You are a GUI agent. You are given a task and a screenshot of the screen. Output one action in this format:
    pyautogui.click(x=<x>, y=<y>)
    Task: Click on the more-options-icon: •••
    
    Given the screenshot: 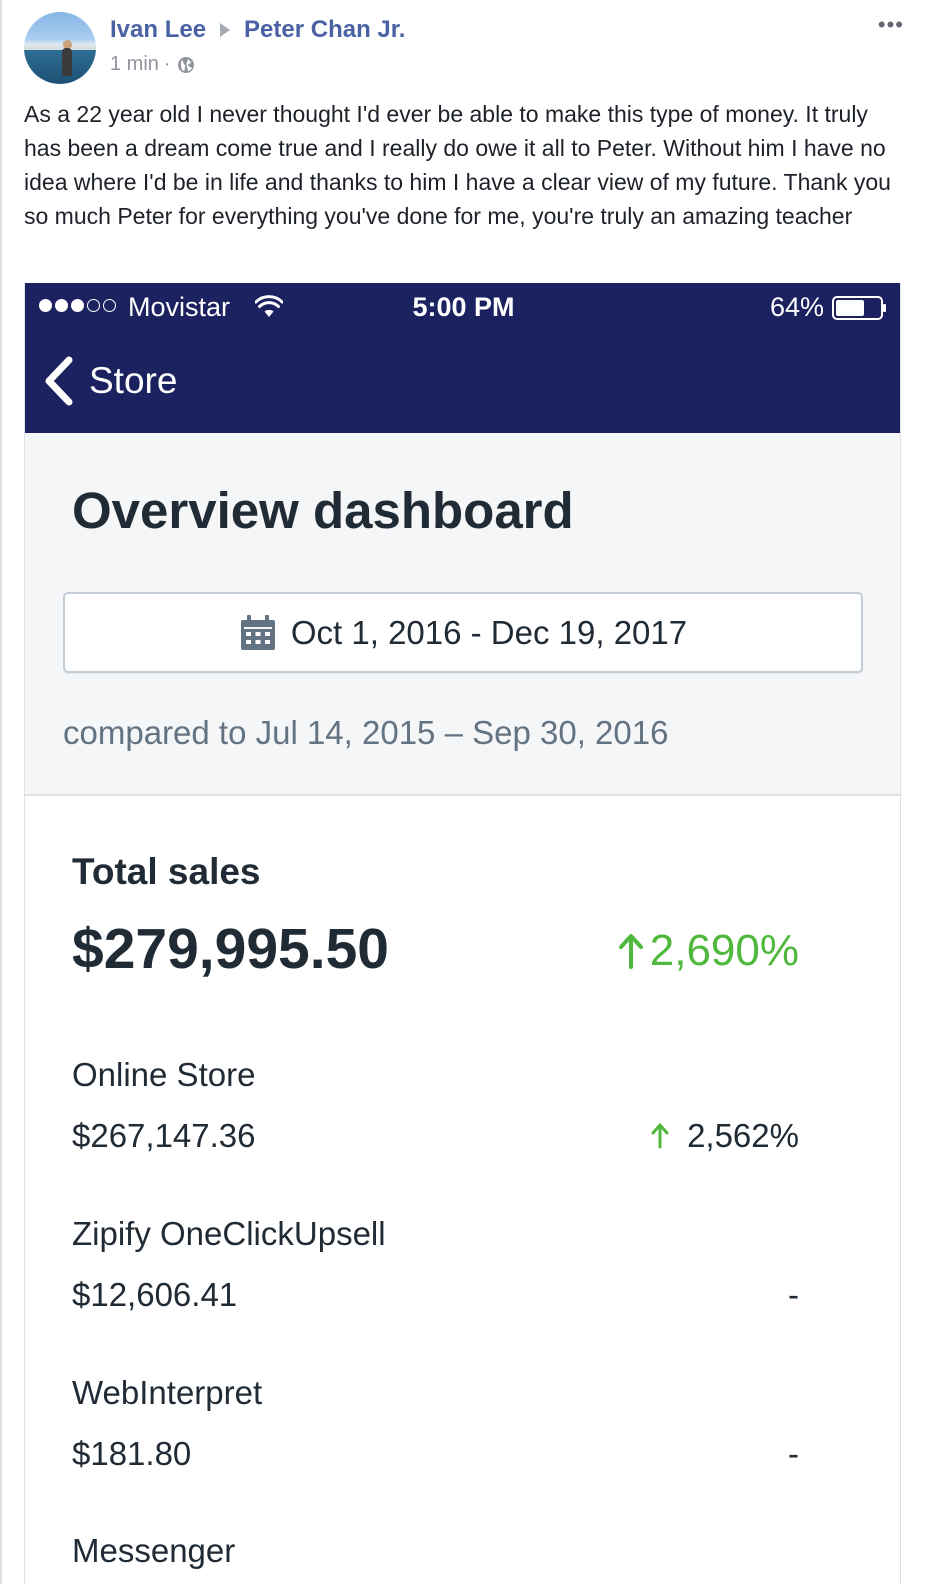 What is the action you would take?
    pyautogui.click(x=891, y=25)
    